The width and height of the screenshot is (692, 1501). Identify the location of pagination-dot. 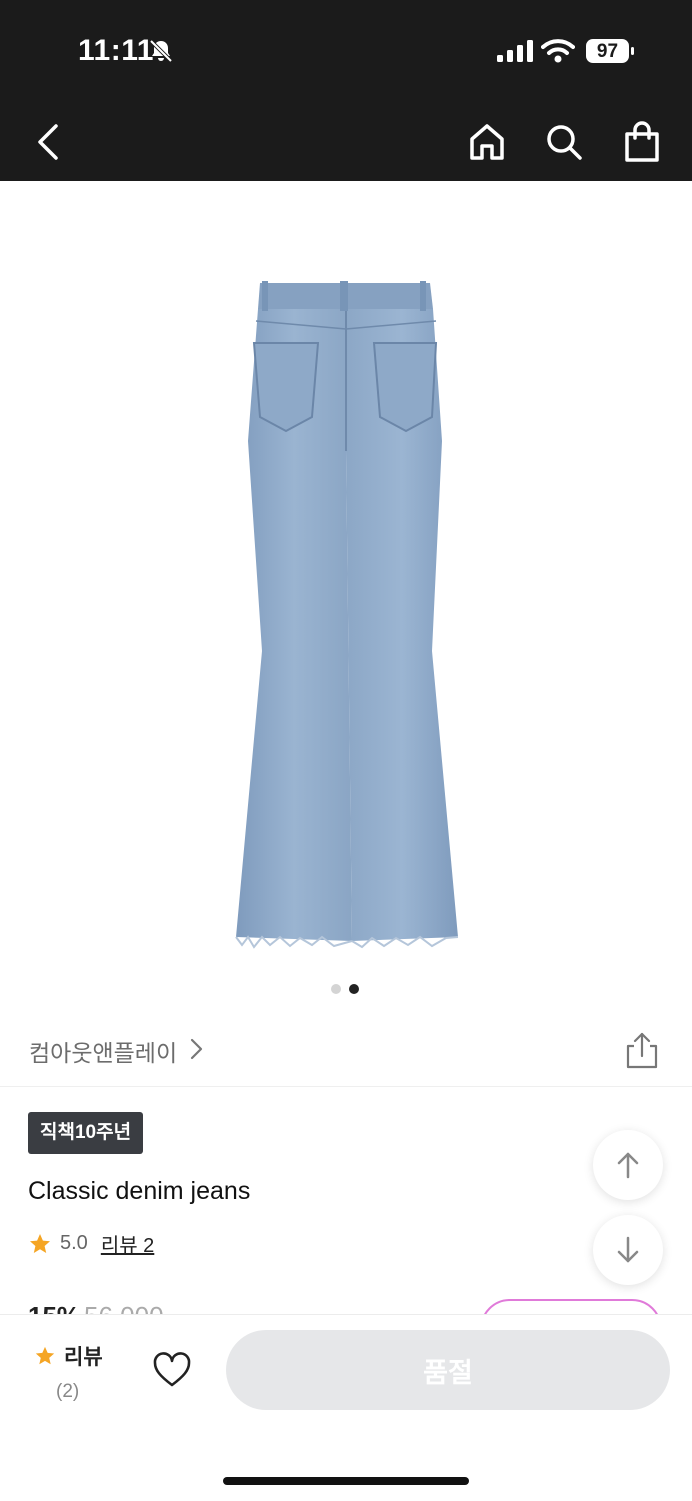
(336, 989).